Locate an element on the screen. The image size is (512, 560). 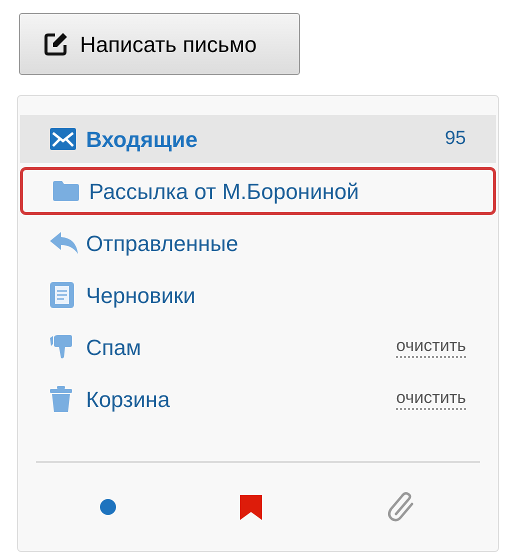
folder-icon is located at coordinates (66, 191).